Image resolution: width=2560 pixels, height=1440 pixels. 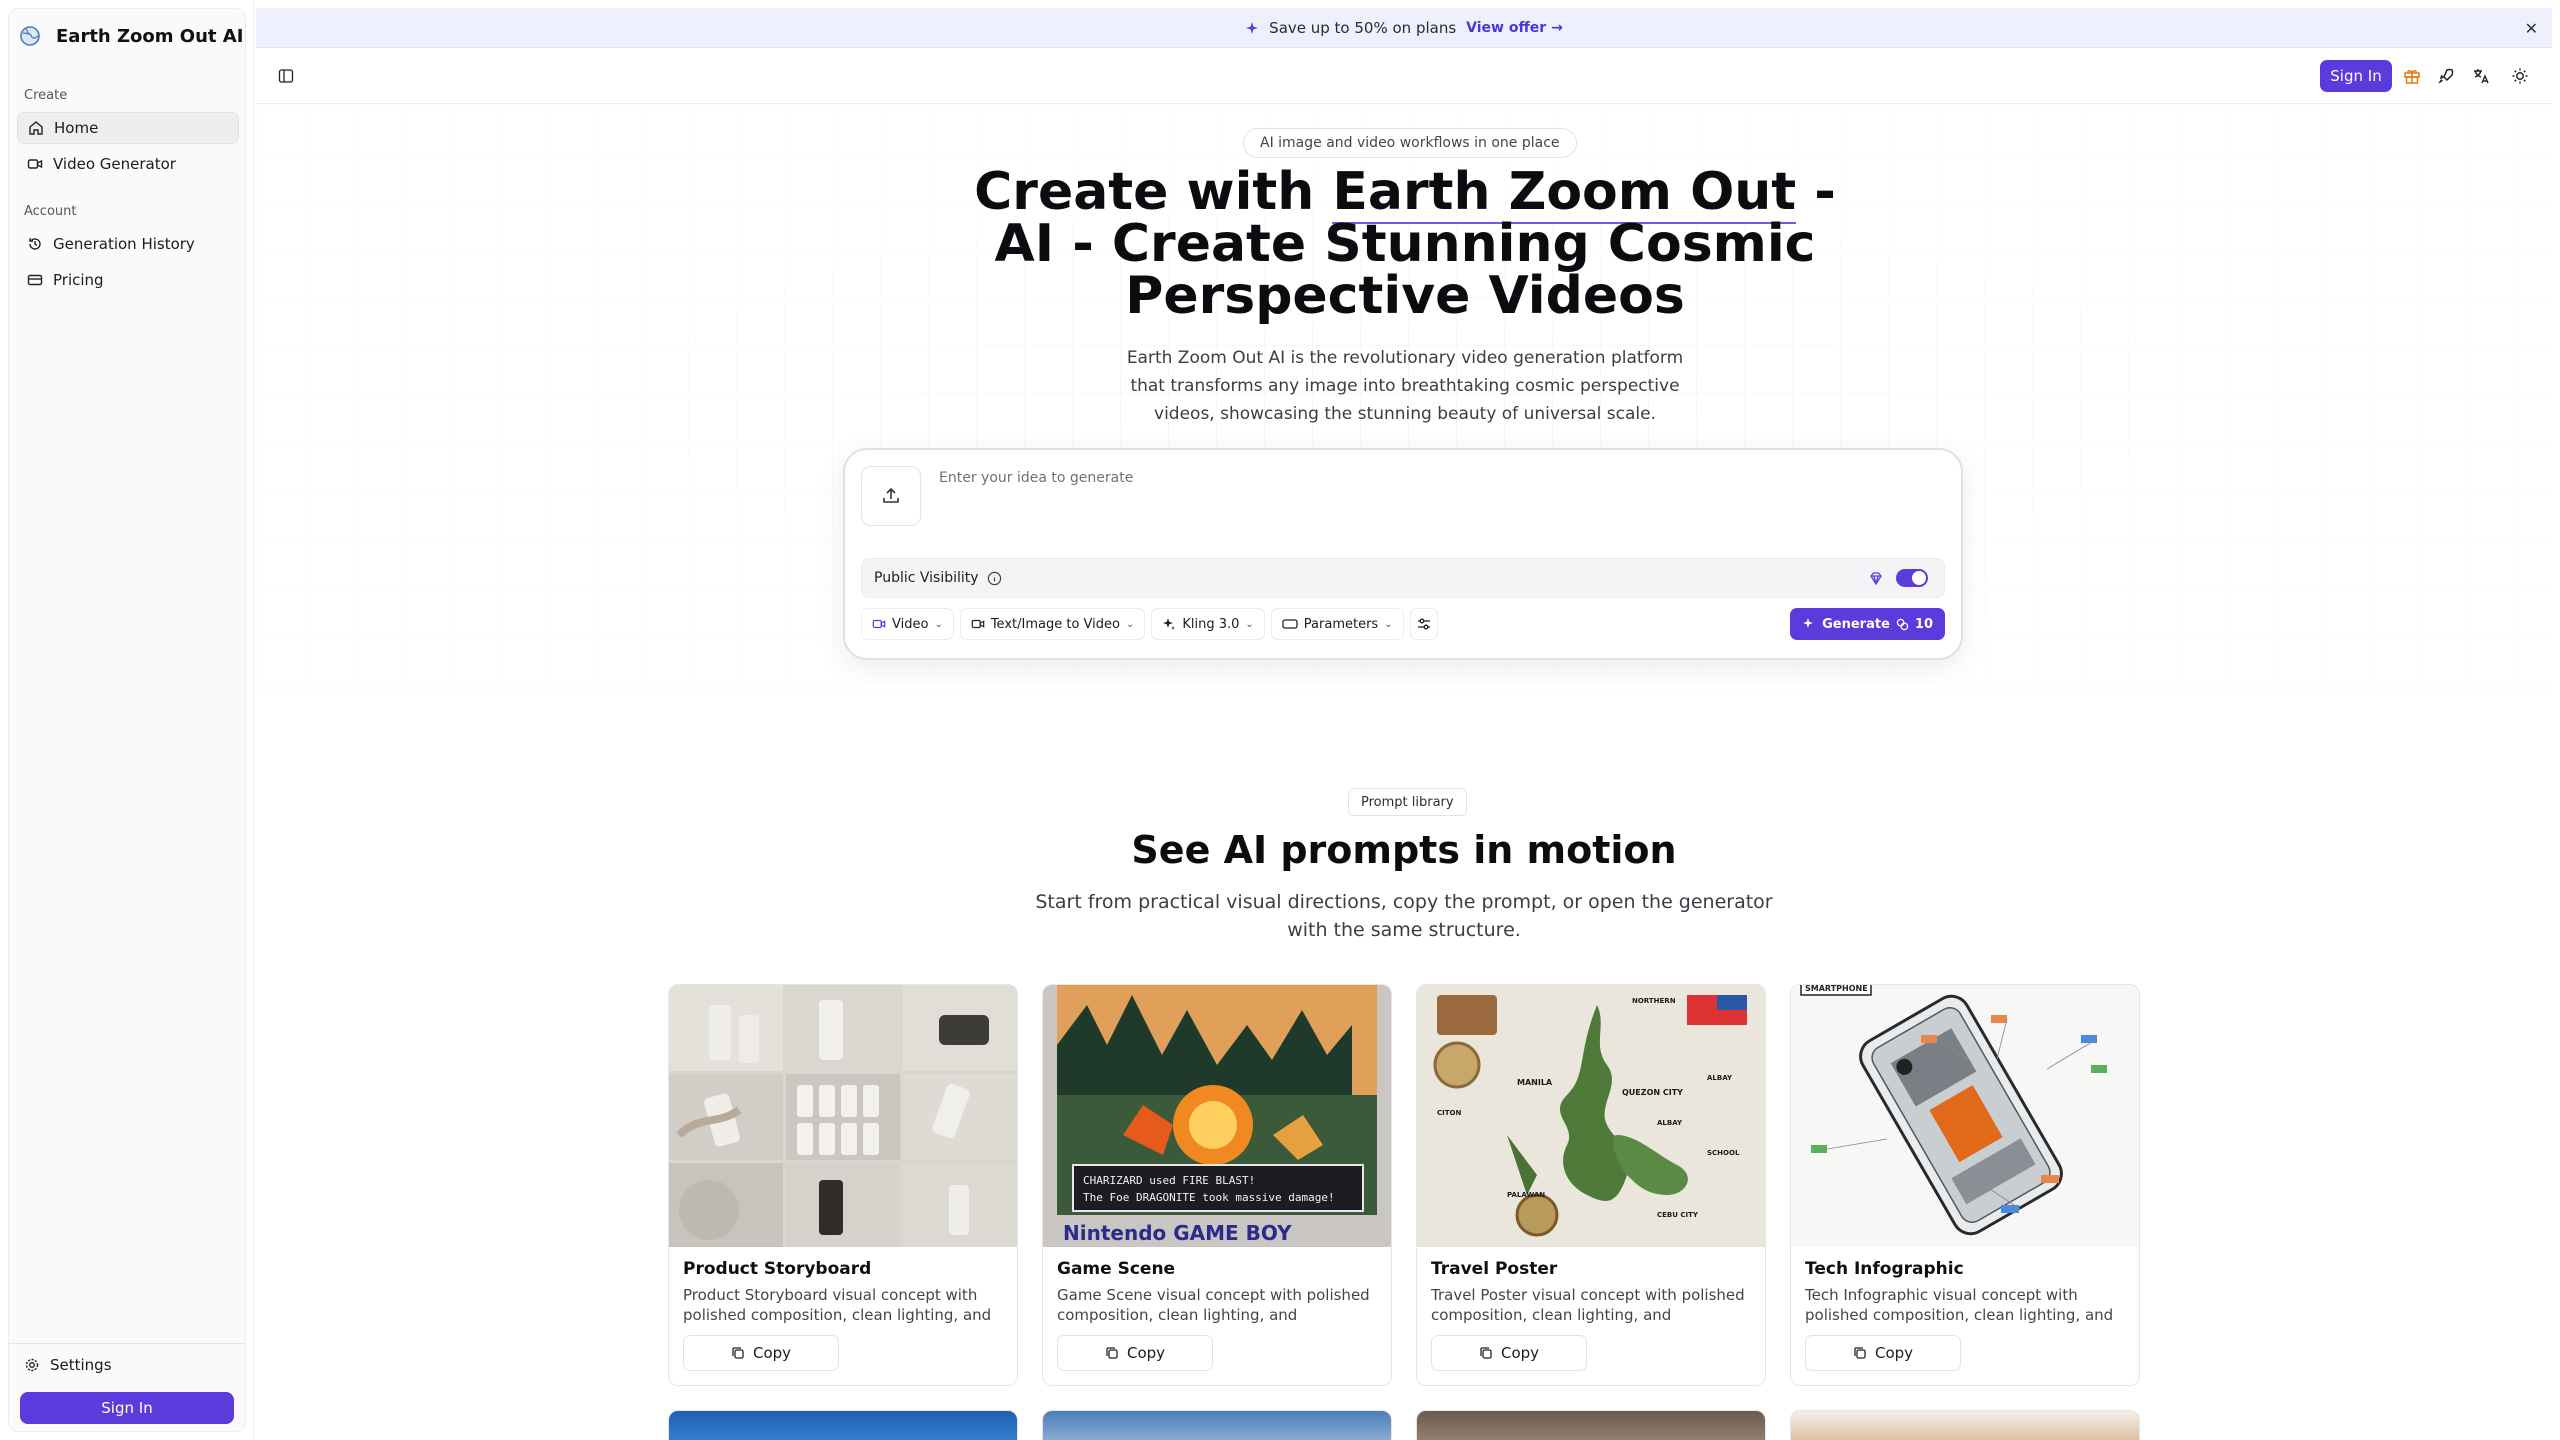 I want to click on promo-banner: Save up to 50% on plans View offer → ✕, so click(x=1404, y=28).